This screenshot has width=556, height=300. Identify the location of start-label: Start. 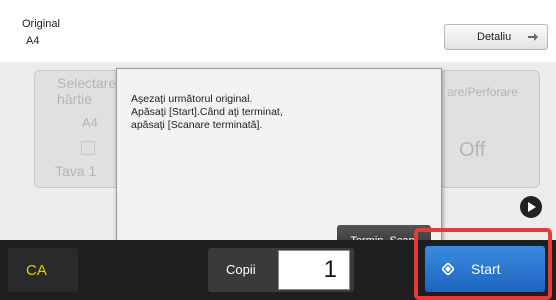
(486, 269).